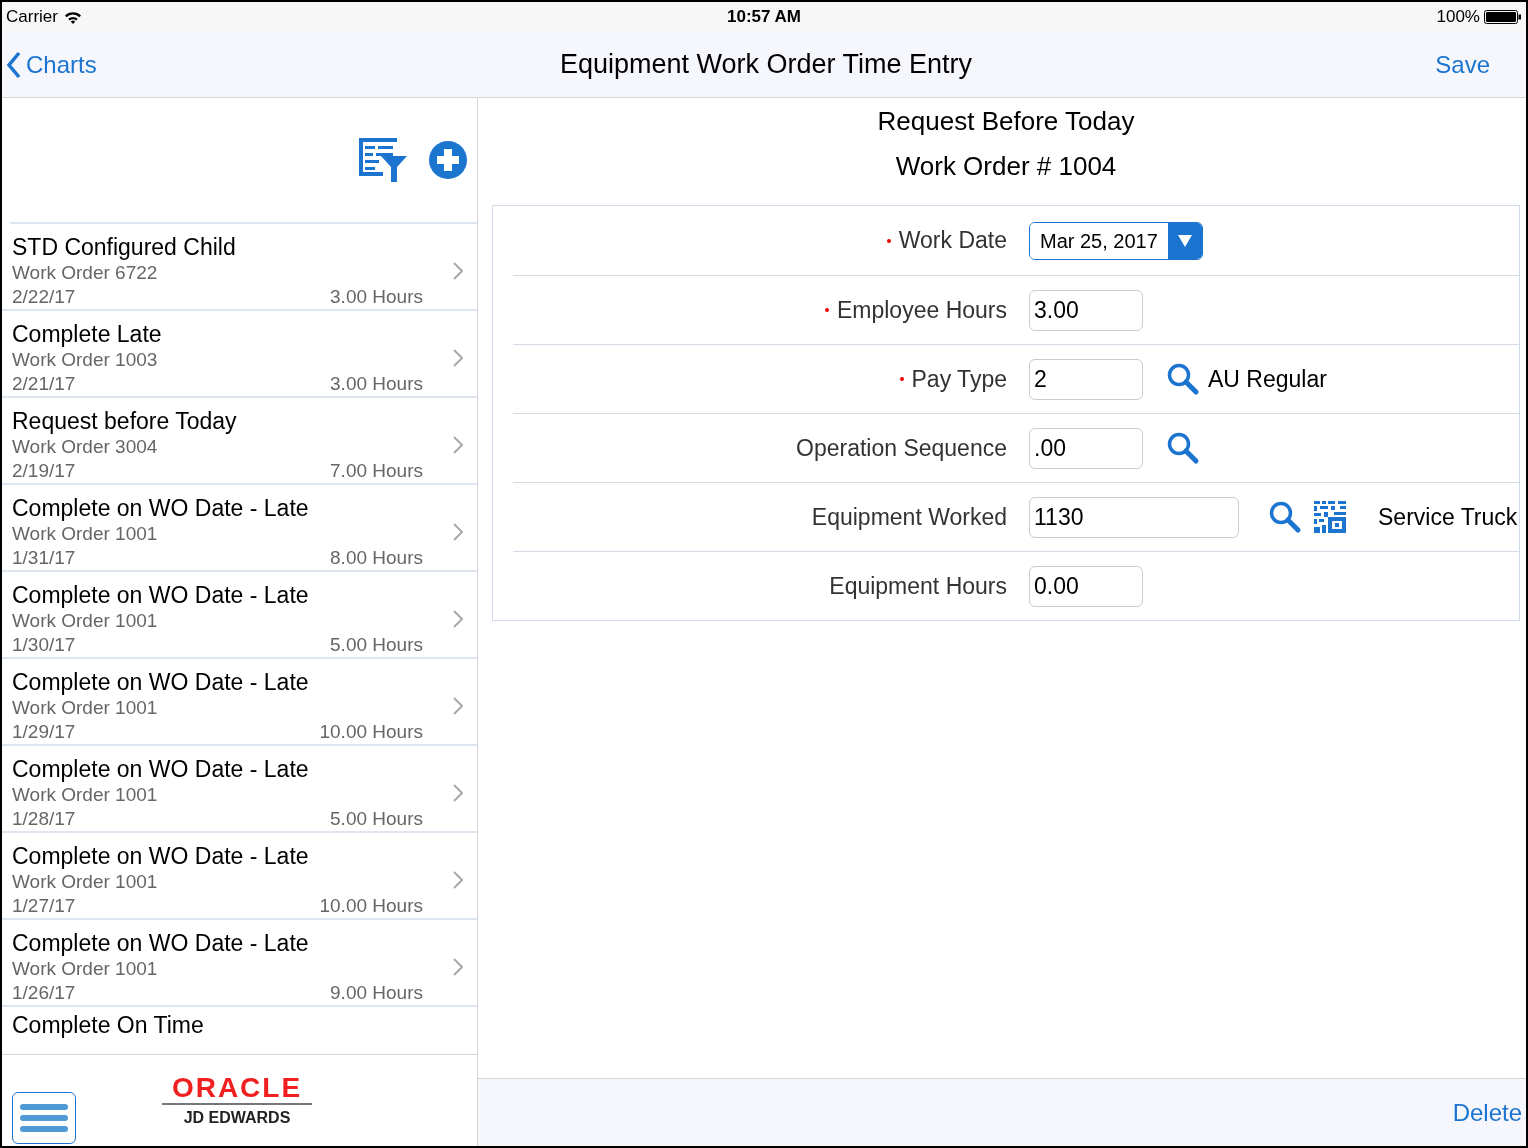 The width and height of the screenshot is (1528, 1148). I want to click on item-date: 2/21/17, so click(44, 383).